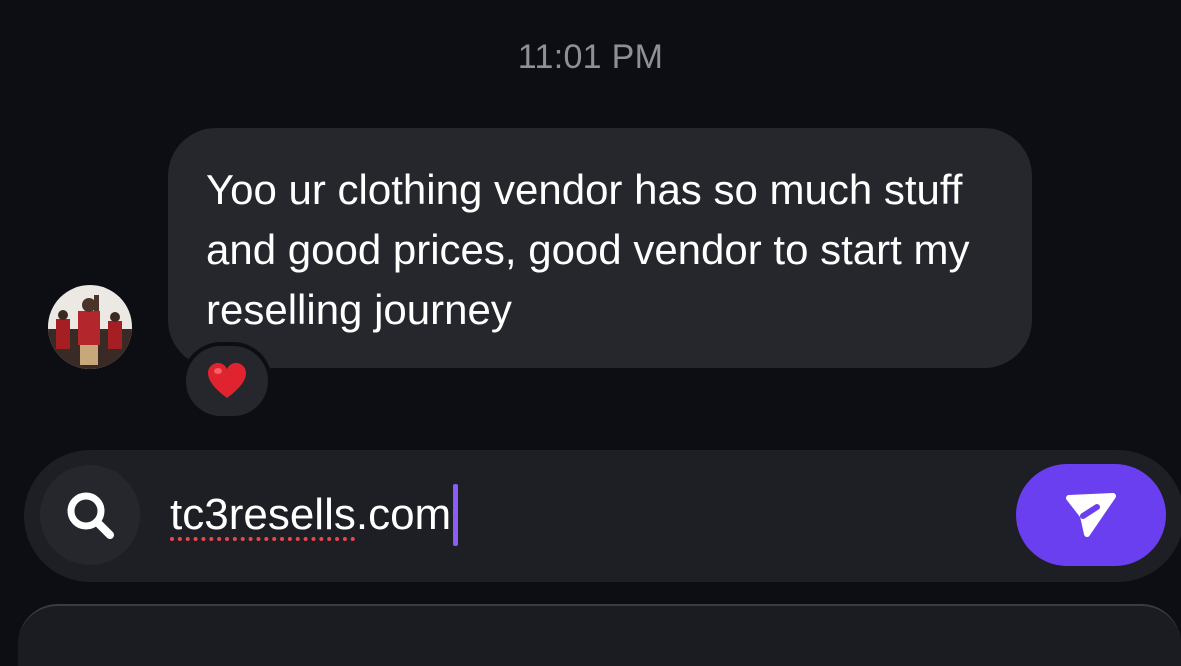 This screenshot has width=1181, height=666. I want to click on send-icon, so click(1091, 515).